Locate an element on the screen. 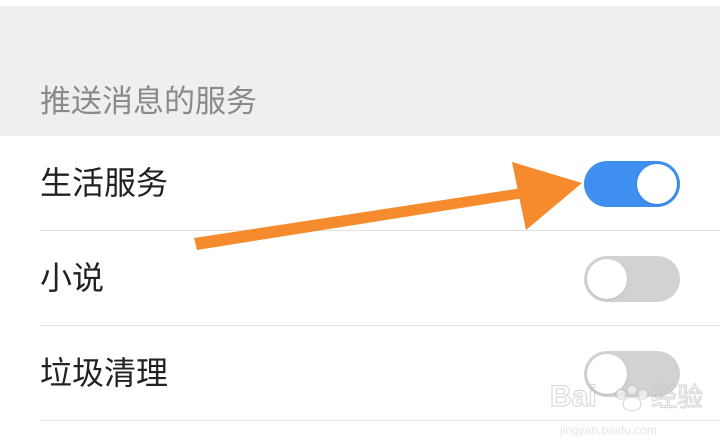  toggle-novel is located at coordinates (632, 279).